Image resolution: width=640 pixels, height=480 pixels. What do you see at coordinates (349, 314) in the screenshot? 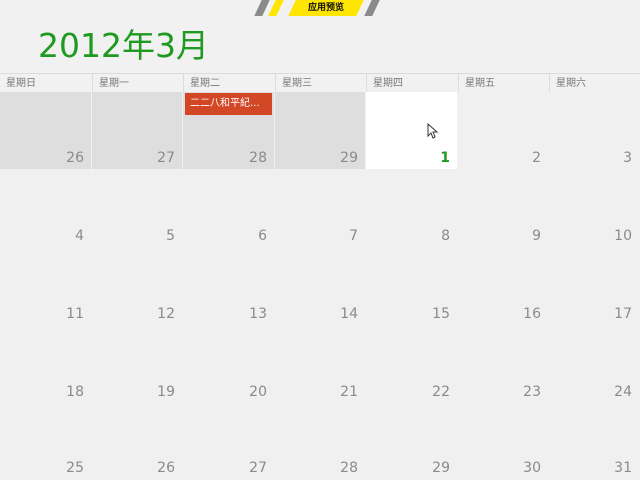
I see `day-number: 14` at bounding box center [349, 314].